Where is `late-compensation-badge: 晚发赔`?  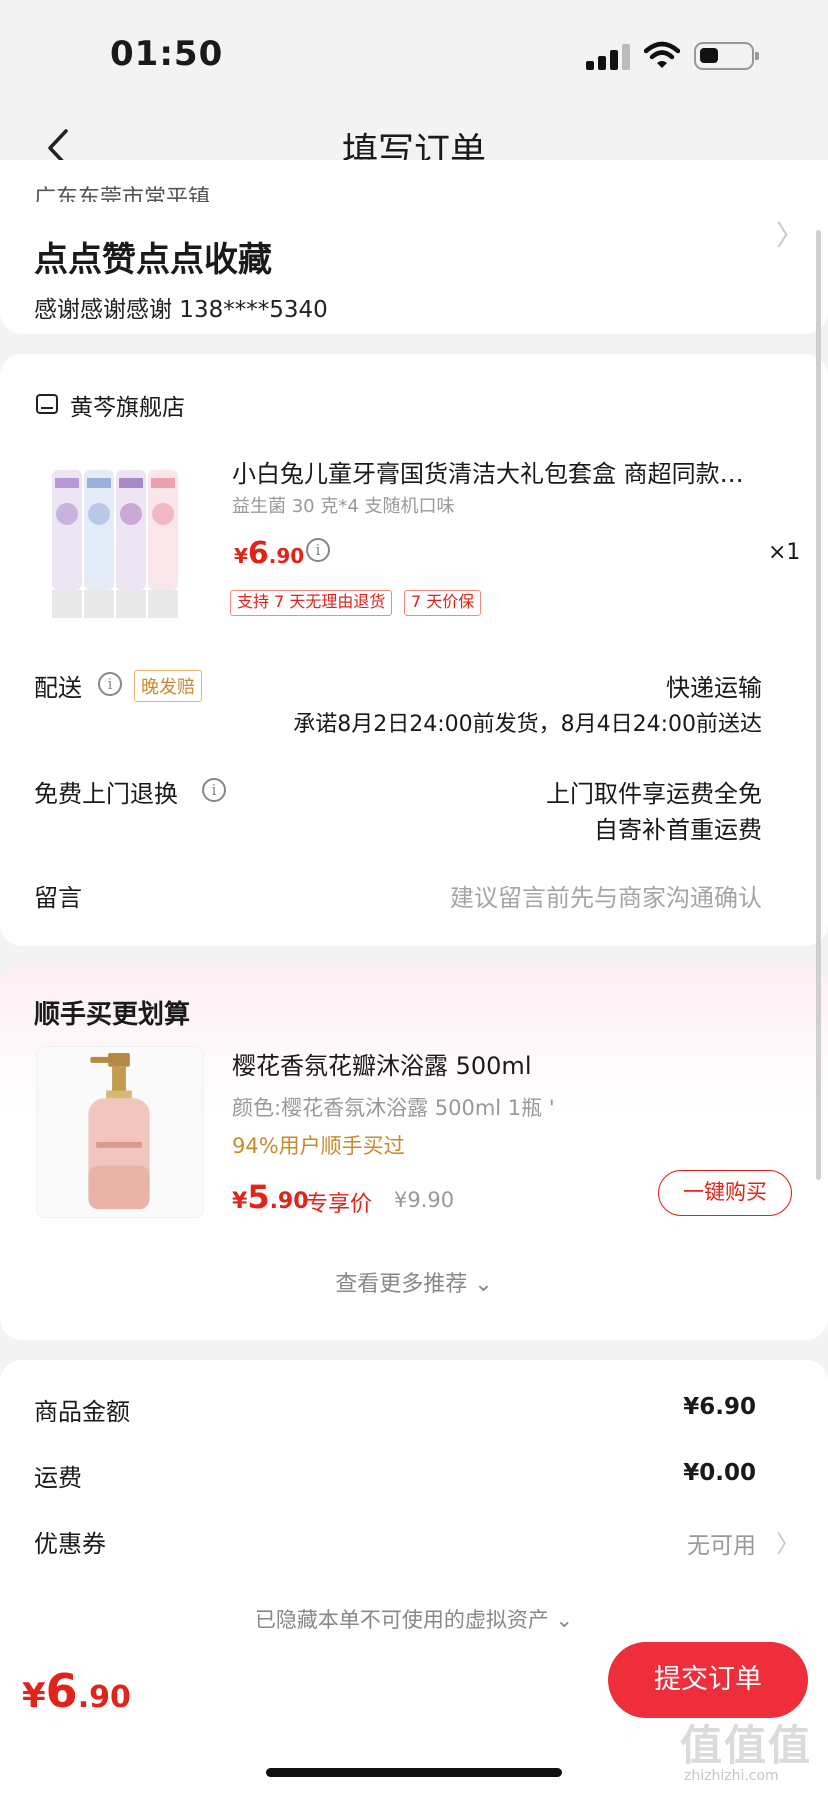
late-compensation-badge: 晚发赔 is located at coordinates (168, 686).